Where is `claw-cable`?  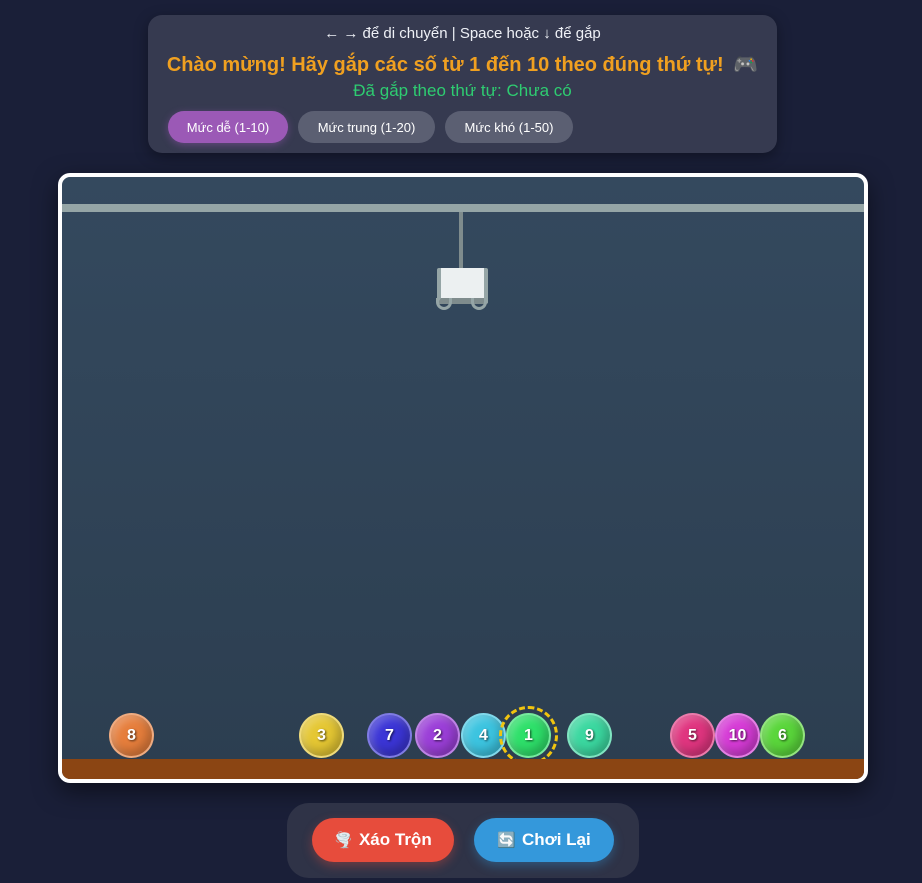
claw-cable is located at coordinates (461, 242).